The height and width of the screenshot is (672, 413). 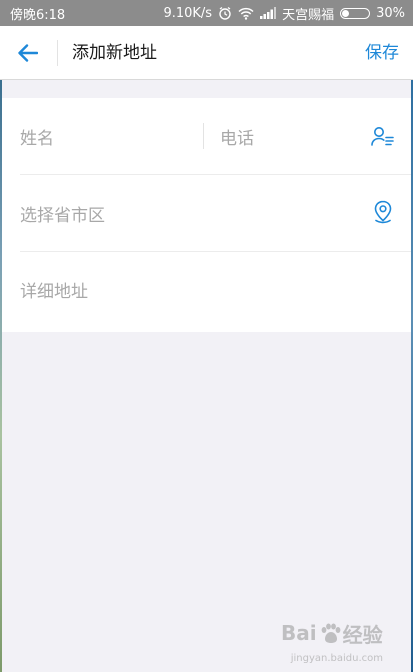 I want to click on status-time: 傍晚6:18, so click(x=38, y=15).